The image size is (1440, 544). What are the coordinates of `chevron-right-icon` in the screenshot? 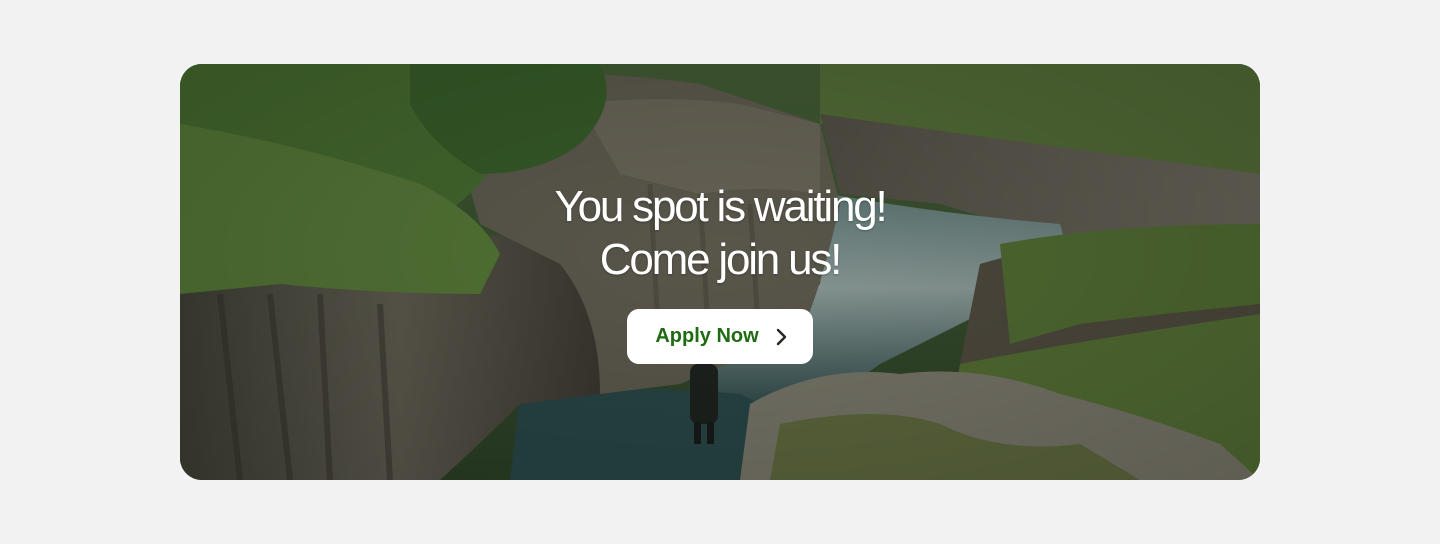 It's located at (781, 337).